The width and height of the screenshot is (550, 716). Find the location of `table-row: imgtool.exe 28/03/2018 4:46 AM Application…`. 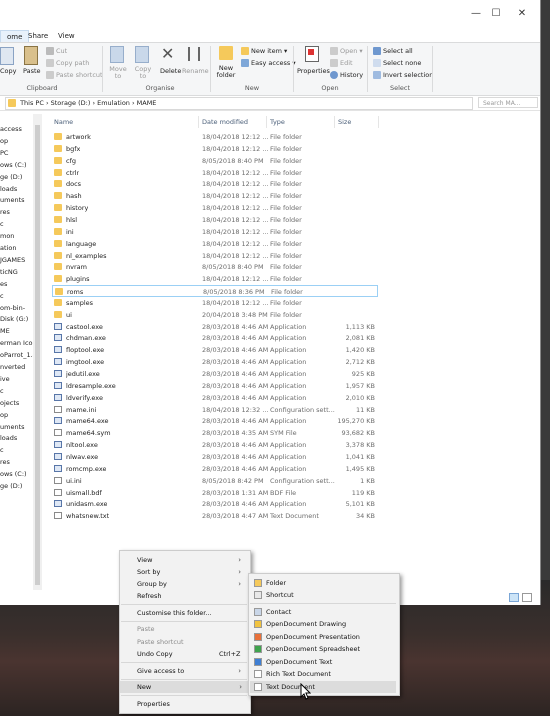

table-row: imgtool.exe 28/03/2018 4:46 AM Application… is located at coordinates (214, 362).